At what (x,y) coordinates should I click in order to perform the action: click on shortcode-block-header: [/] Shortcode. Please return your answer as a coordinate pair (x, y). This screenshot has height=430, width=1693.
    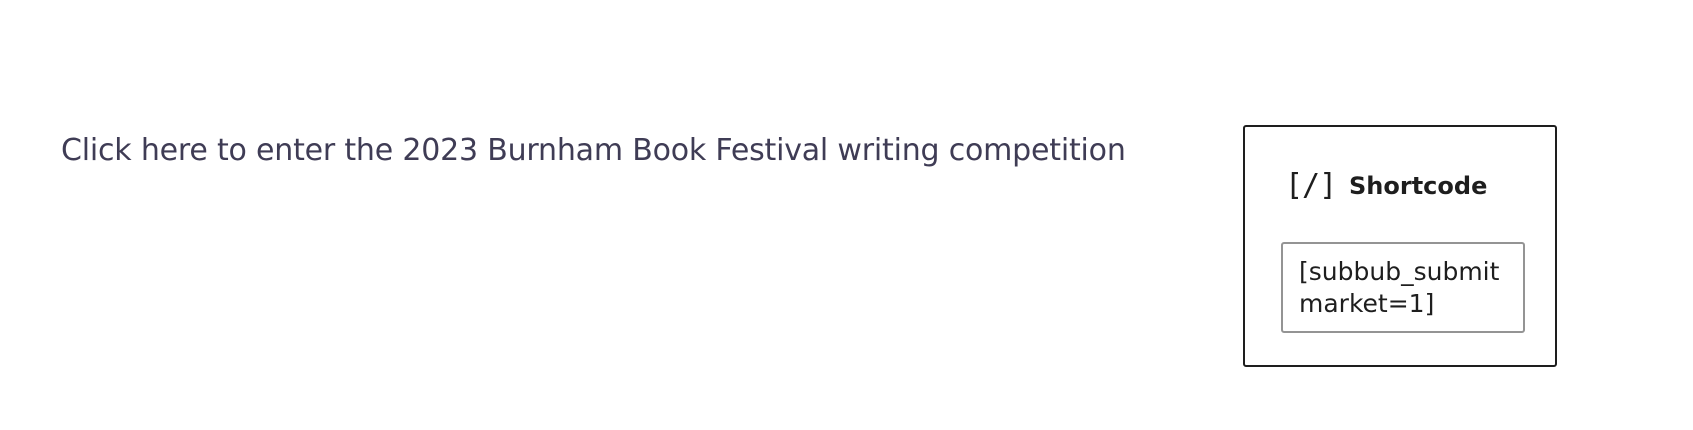
    Looking at the image, I should click on (1386, 186).